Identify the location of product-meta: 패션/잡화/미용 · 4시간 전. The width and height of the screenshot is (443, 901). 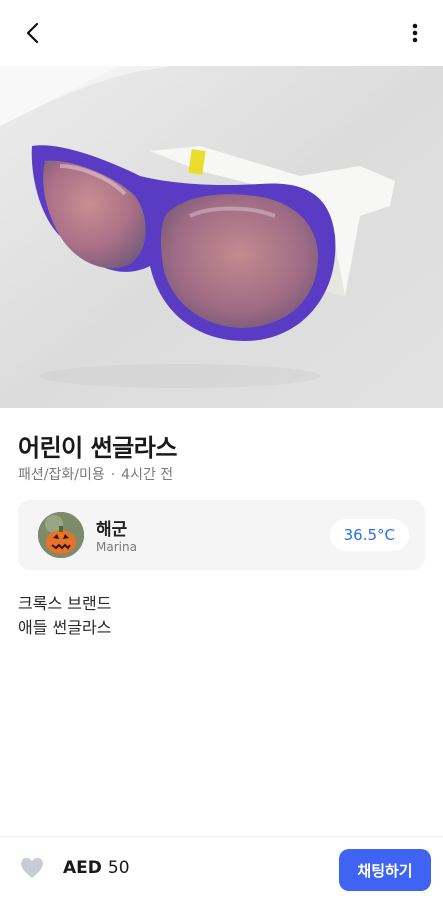
(95, 474).